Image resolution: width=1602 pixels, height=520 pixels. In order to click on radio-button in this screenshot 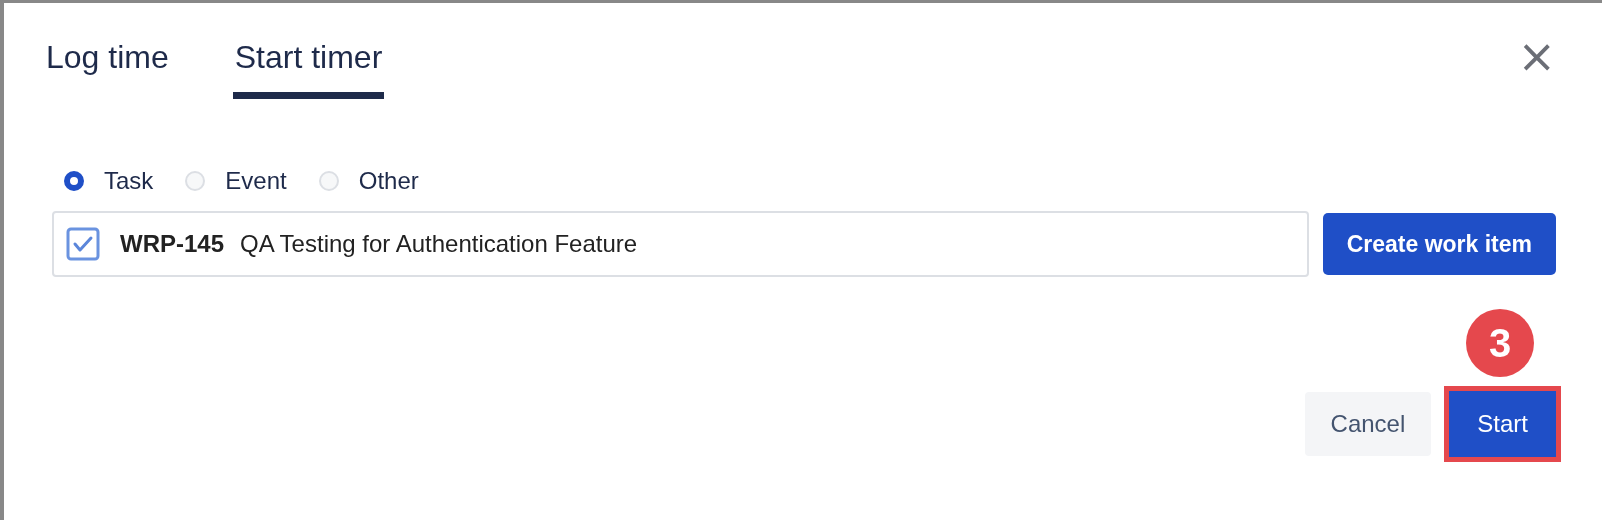, I will do `click(74, 181)`.